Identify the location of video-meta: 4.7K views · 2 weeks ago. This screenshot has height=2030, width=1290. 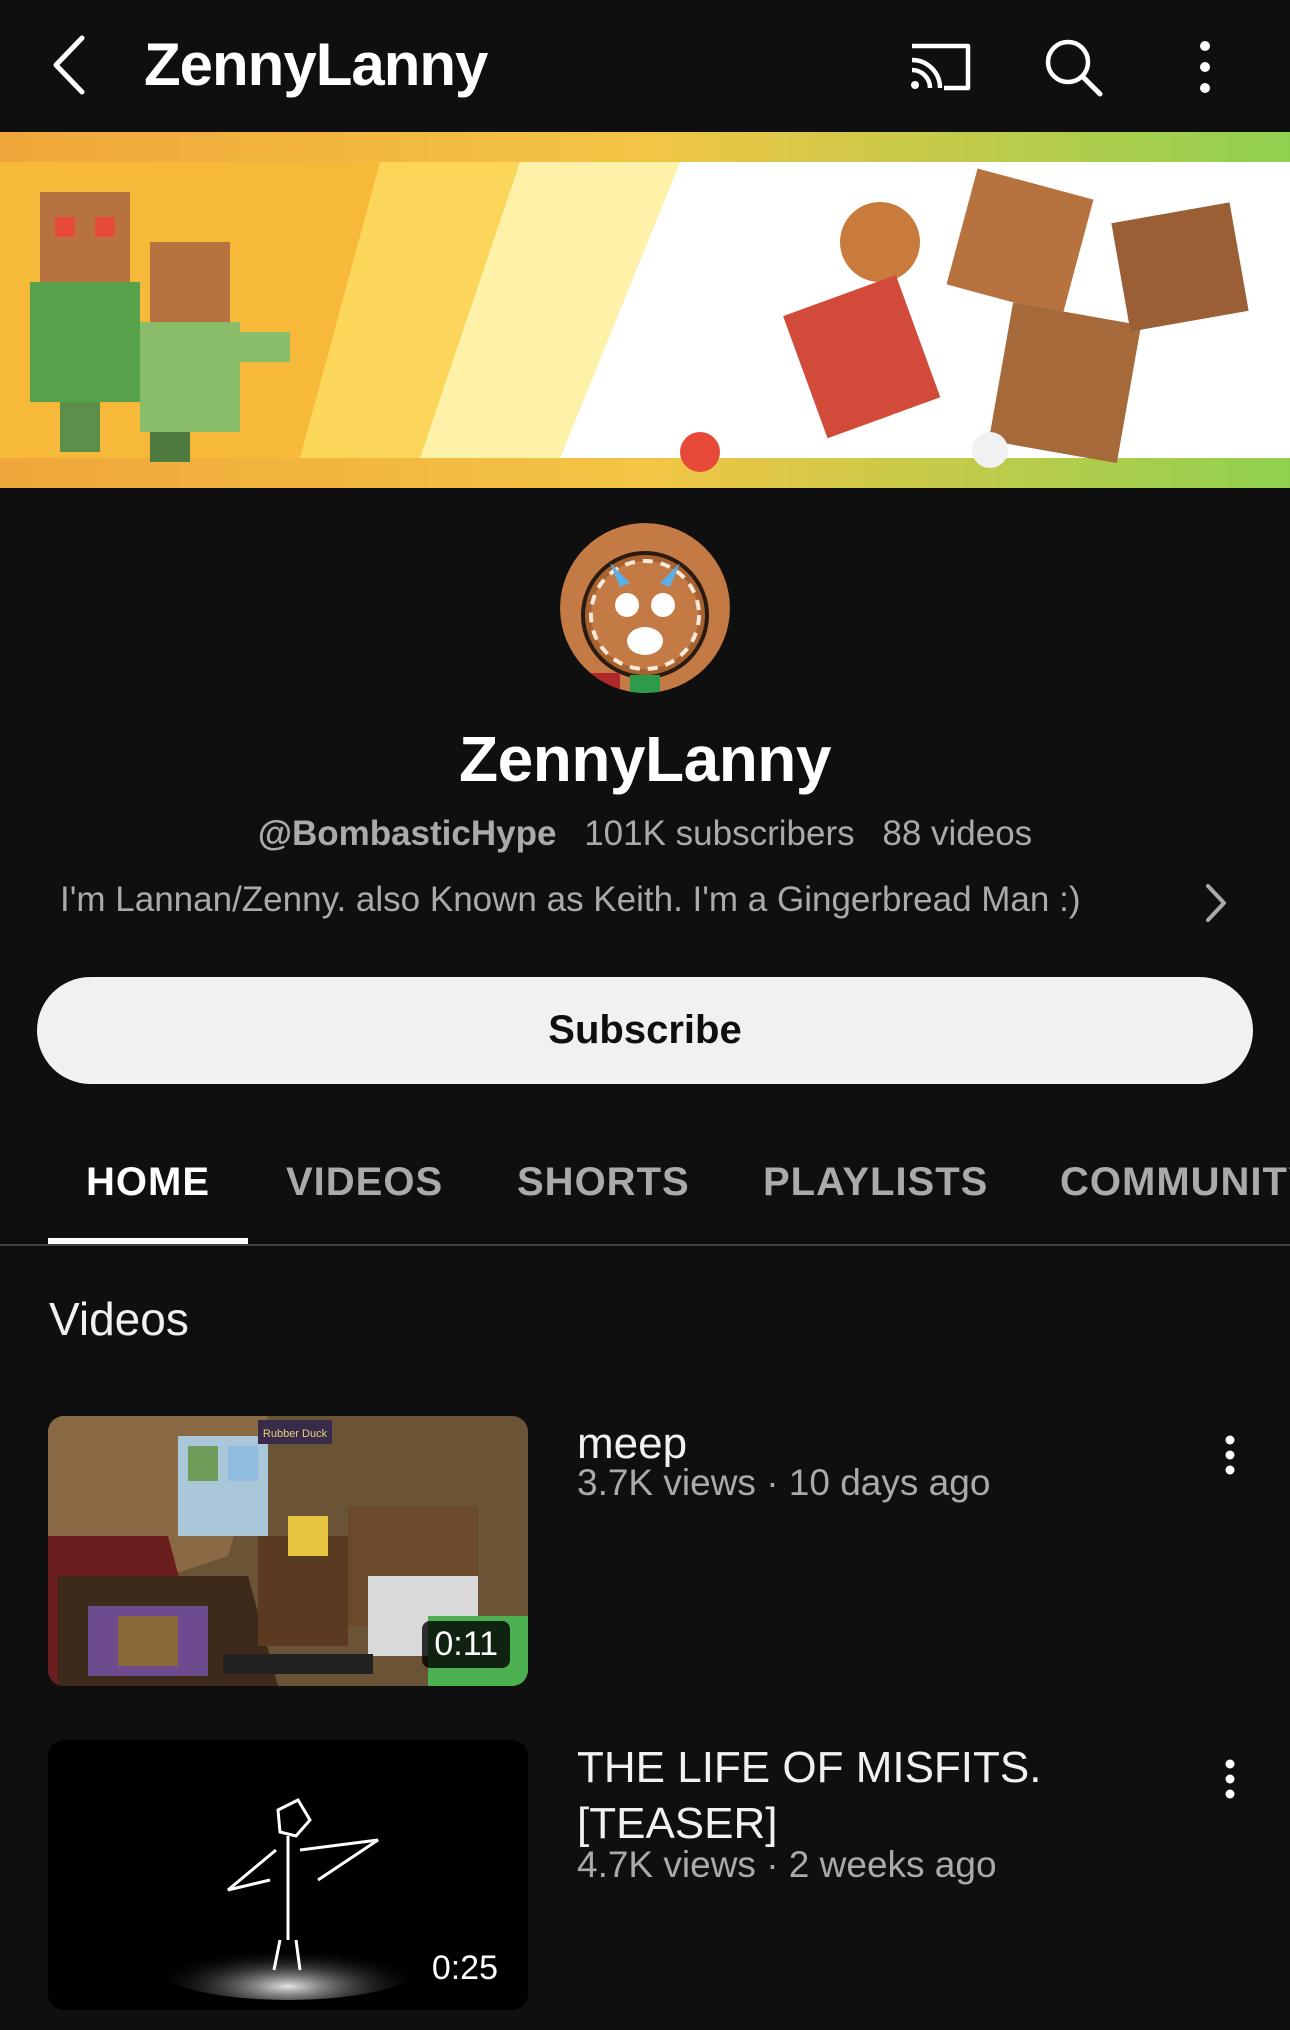
(787, 1864).